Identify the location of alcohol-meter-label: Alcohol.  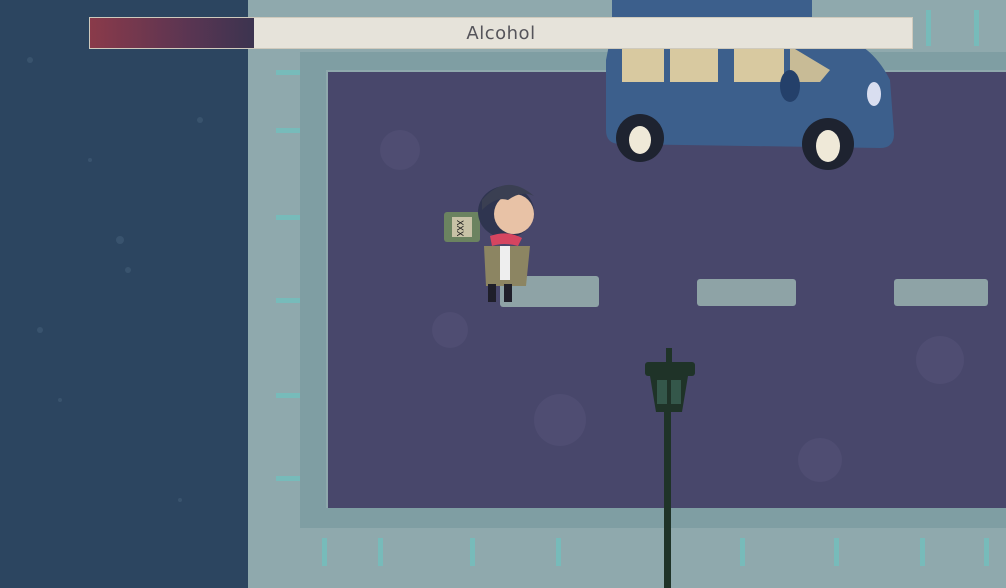
(501, 33).